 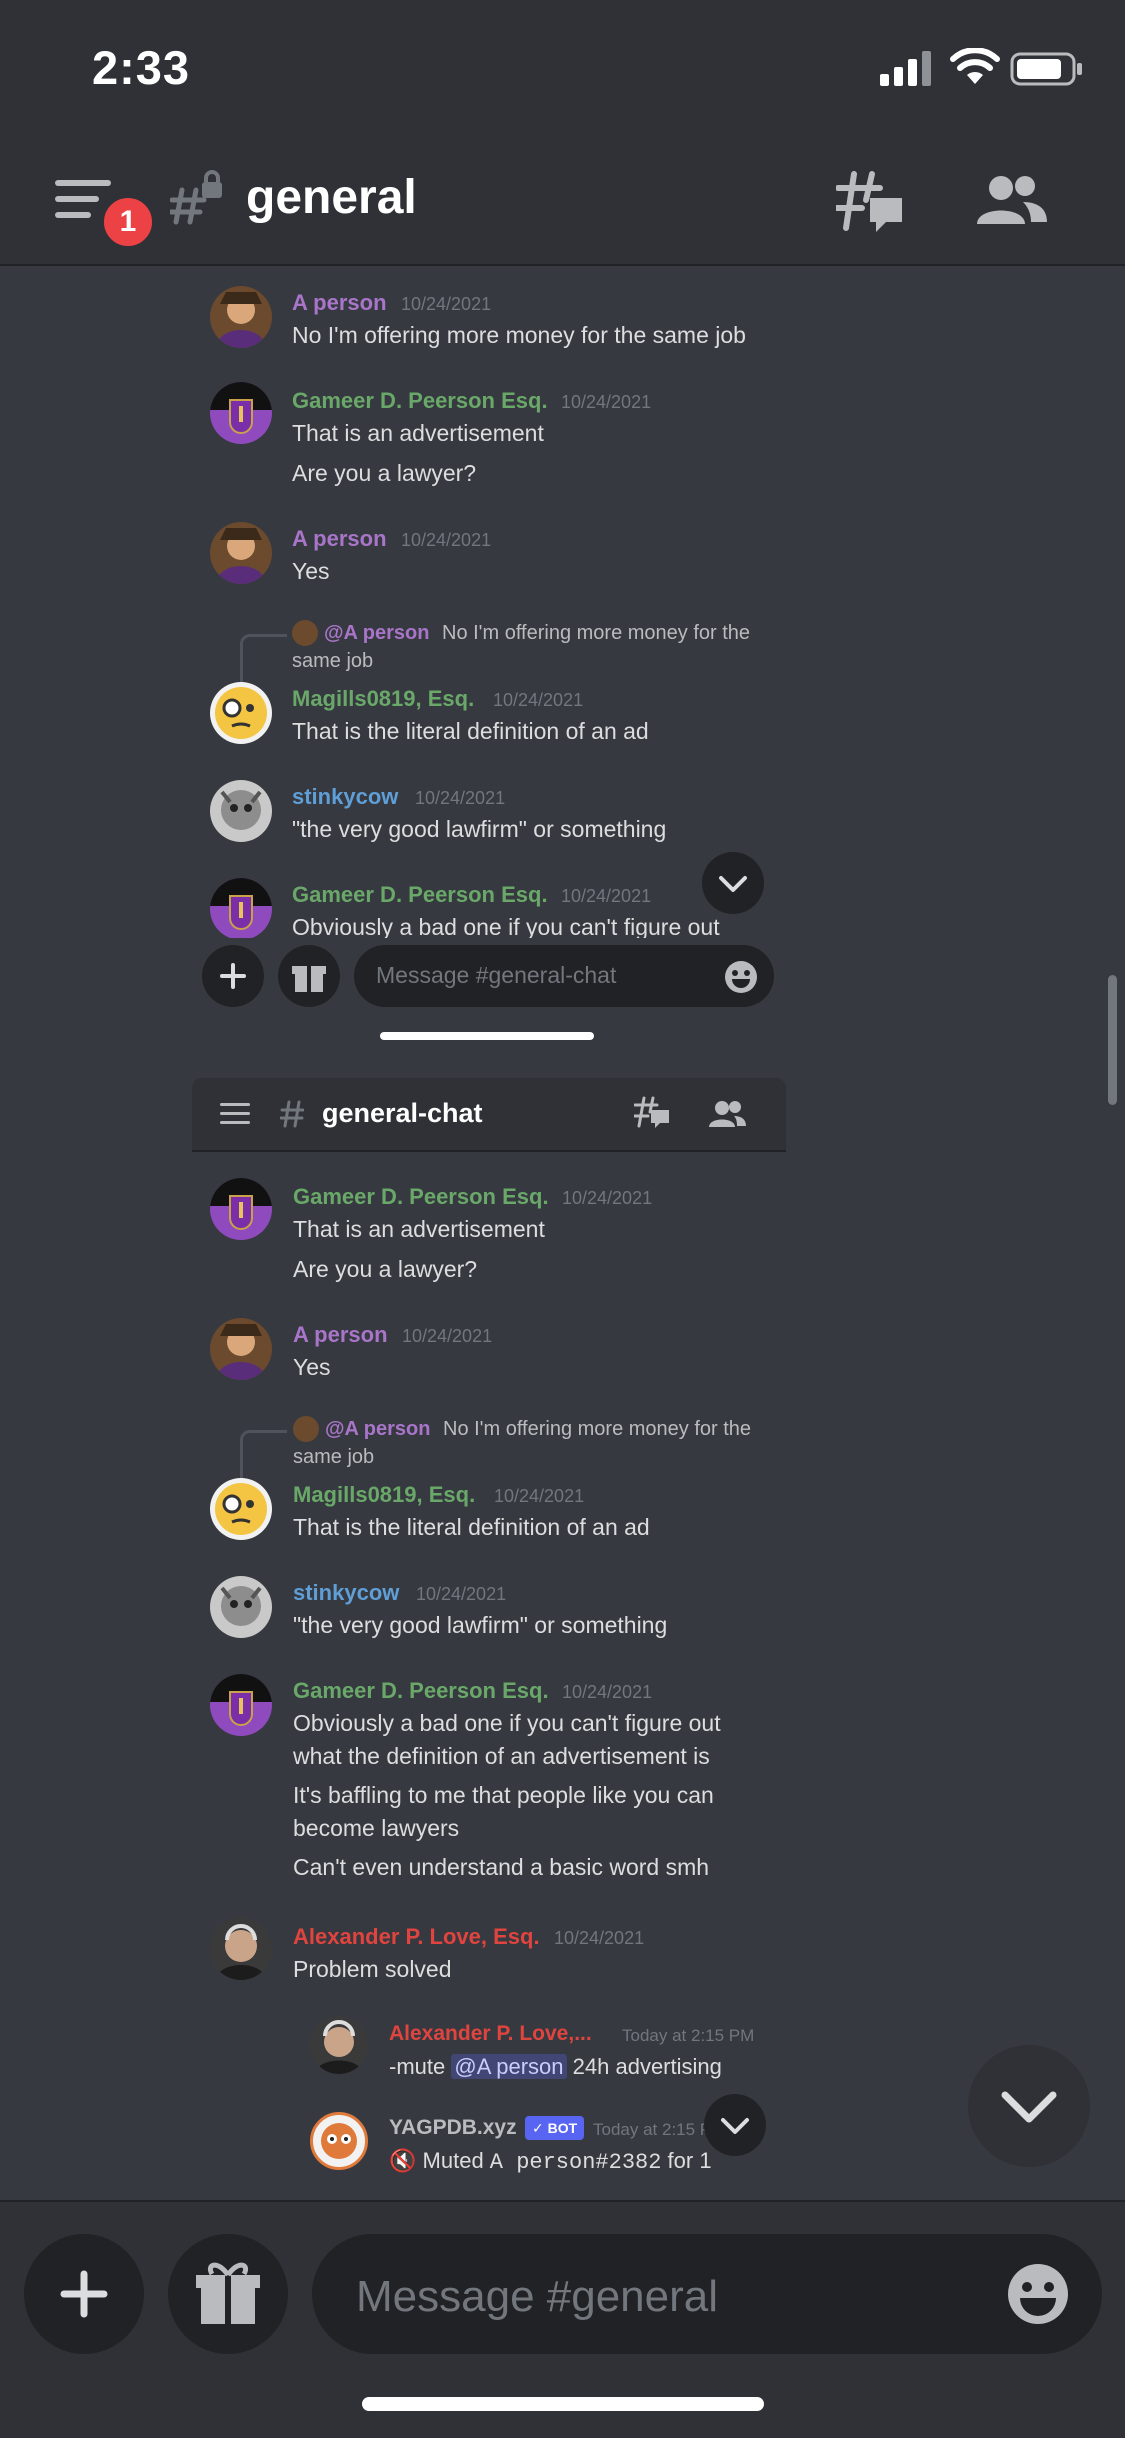 I want to click on menu-icon, so click(x=235, y=1114).